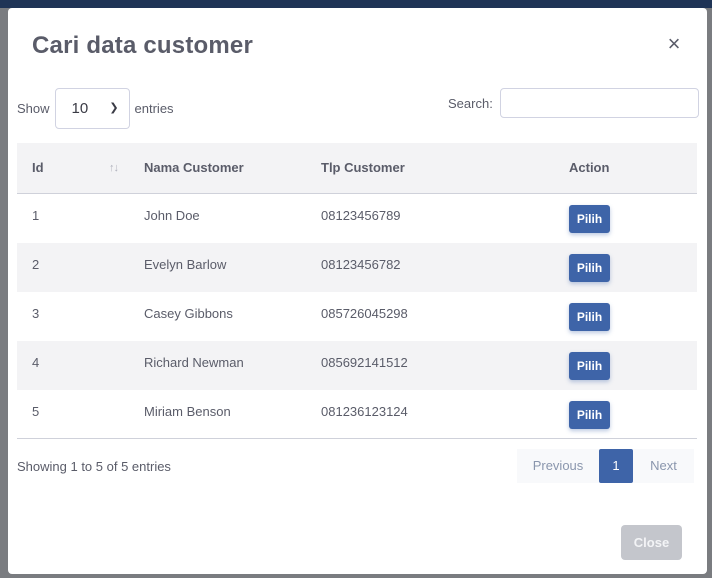  Describe the element at coordinates (188, 313) in the screenshot. I see `cell-name: Casey Gibbons` at that location.